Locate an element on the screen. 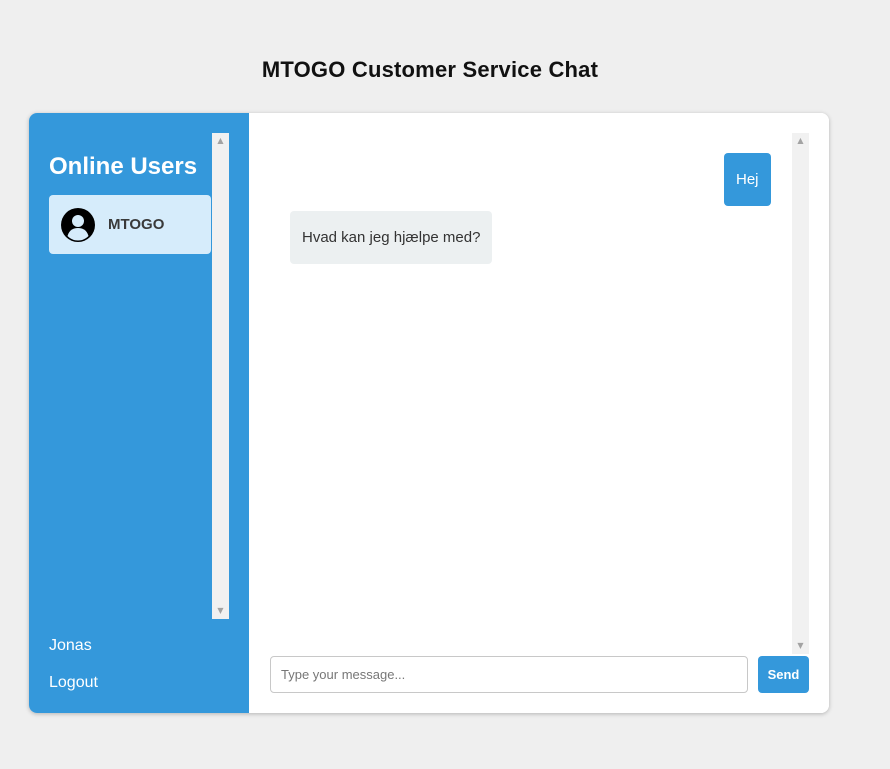  message-input is located at coordinates (509, 674).